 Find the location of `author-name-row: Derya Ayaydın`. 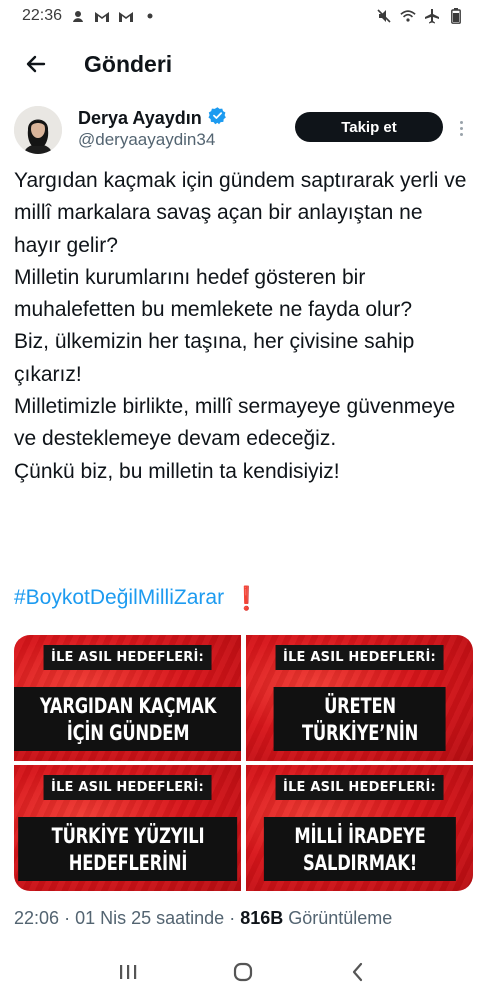

author-name-row: Derya Ayaydın is located at coordinates (152, 118).